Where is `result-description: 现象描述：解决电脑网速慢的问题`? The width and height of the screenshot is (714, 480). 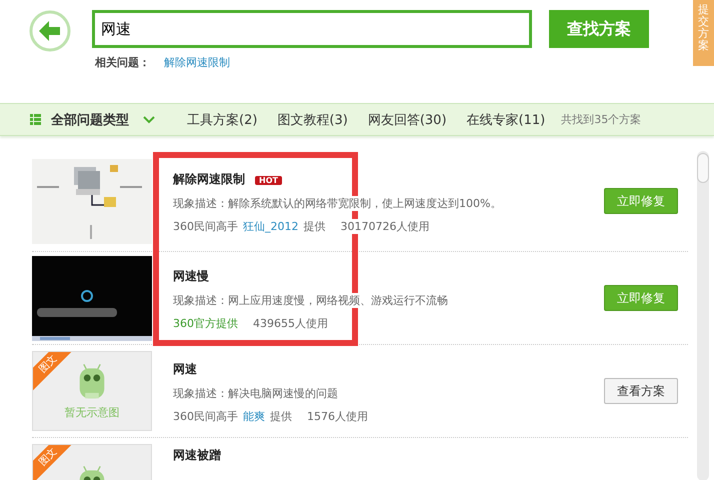 result-description: 现象描述：解决电脑网速慢的问题 is located at coordinates (255, 393).